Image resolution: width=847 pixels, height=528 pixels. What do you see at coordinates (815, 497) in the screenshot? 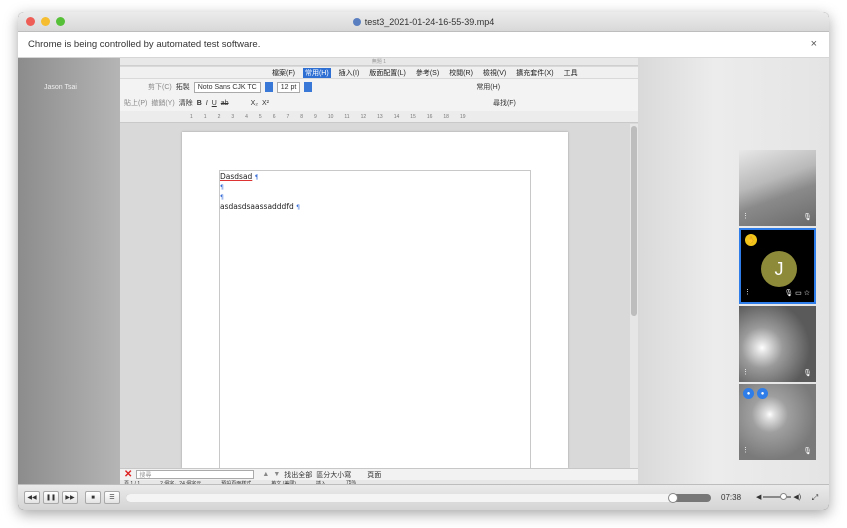
I see `fullscreen-icon: ⤢` at bounding box center [815, 497].